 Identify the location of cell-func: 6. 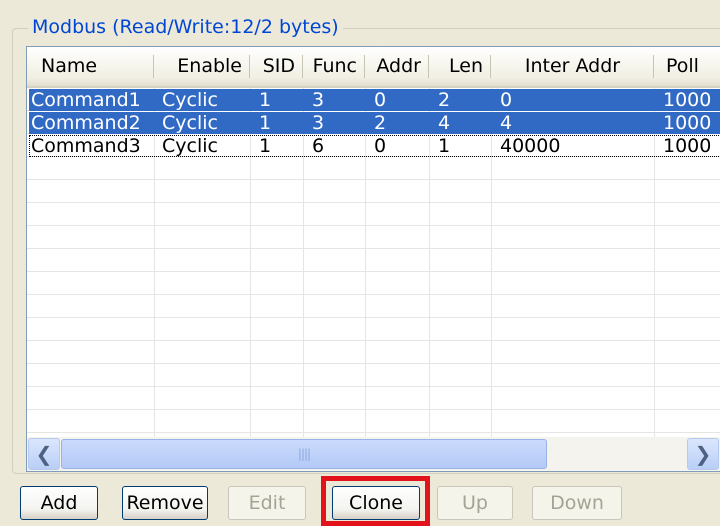
(318, 146).